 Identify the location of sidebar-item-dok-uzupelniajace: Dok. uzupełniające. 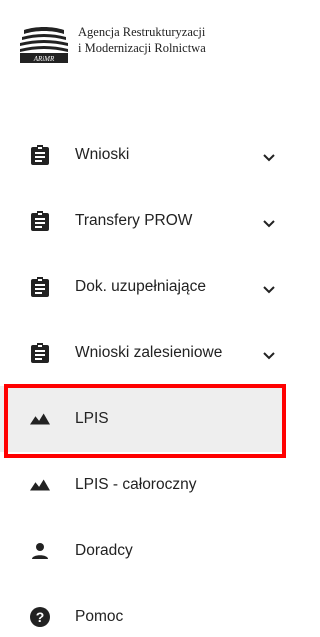
(141, 287).